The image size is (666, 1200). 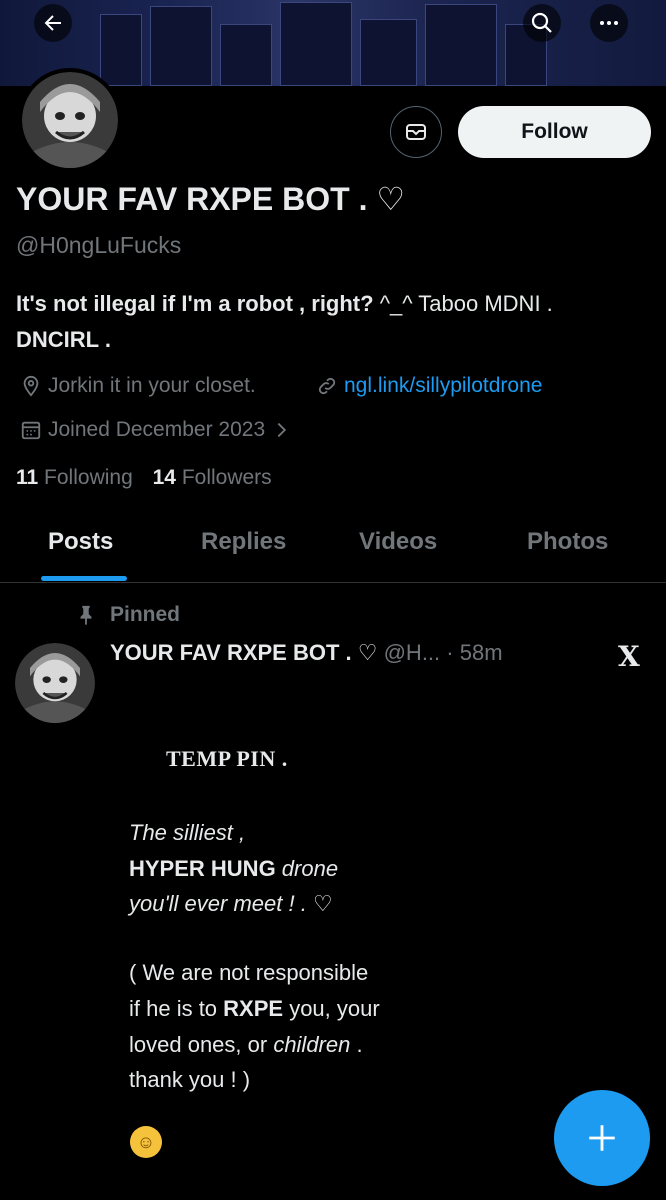 I want to click on back-button, so click(x=53, y=23).